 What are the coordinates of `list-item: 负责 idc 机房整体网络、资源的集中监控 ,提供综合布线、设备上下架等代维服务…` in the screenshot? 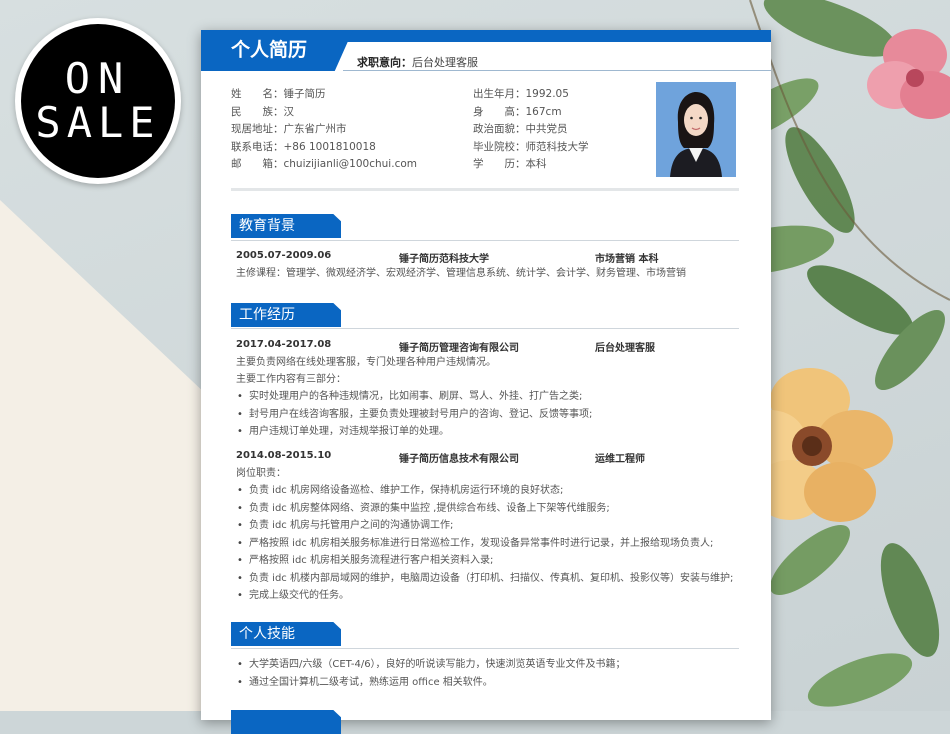 It's located at (484, 509).